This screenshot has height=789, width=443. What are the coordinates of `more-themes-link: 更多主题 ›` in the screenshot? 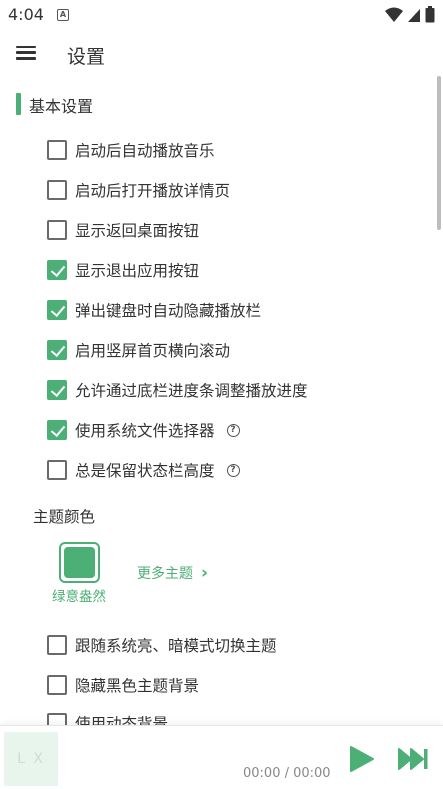 It's located at (172, 573).